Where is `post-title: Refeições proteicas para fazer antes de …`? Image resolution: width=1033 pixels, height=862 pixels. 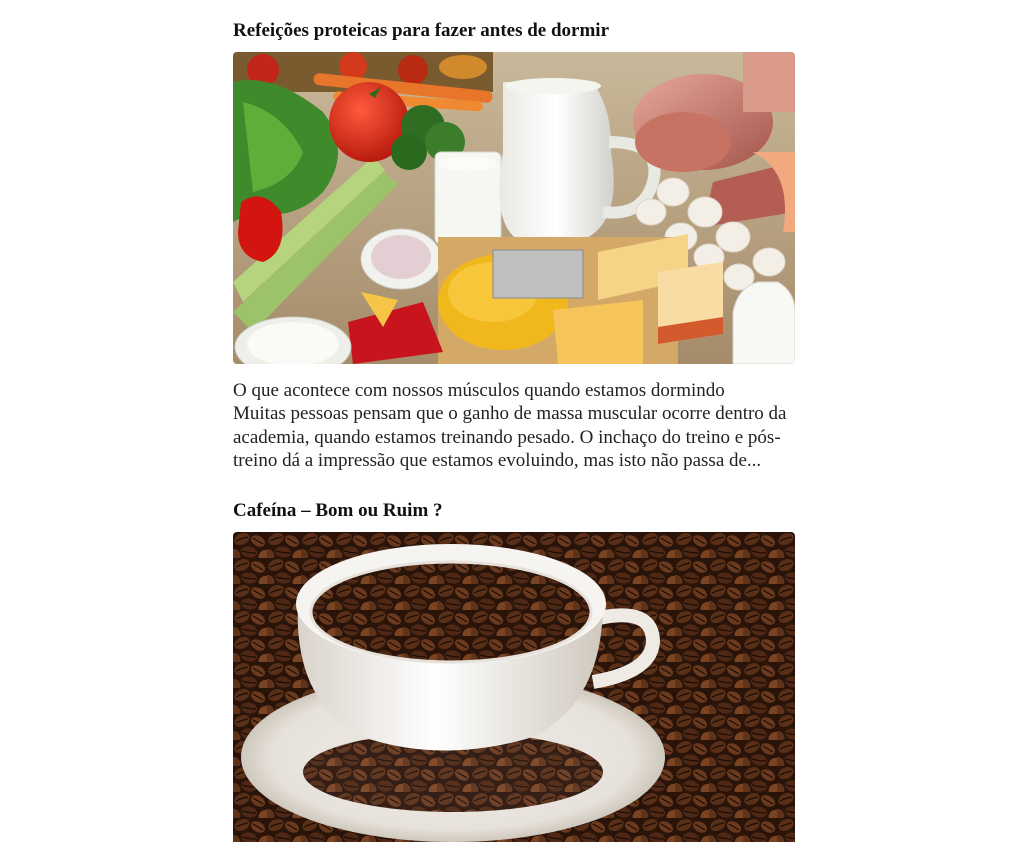 post-title: Refeições proteicas para fazer antes de … is located at coordinates (514, 26).